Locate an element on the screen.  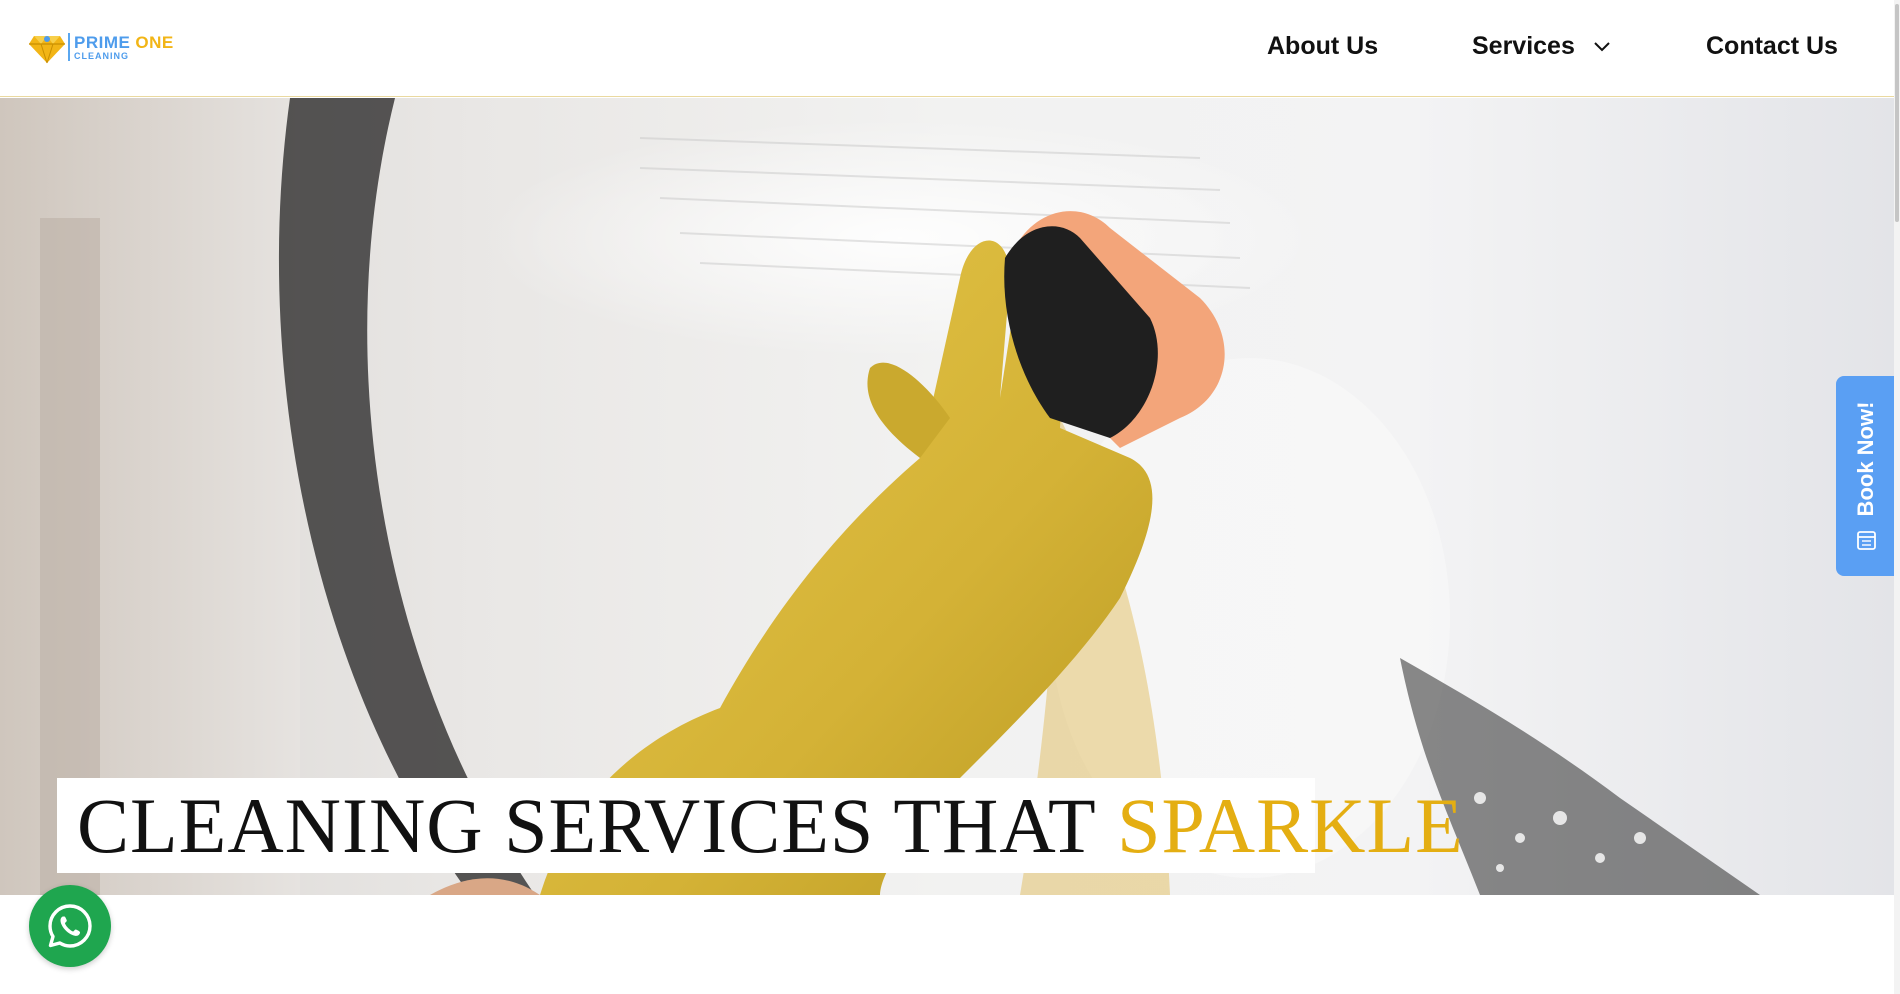
hero-headline-main: CLEANING SERVICES THAT is located at coordinates (587, 825).